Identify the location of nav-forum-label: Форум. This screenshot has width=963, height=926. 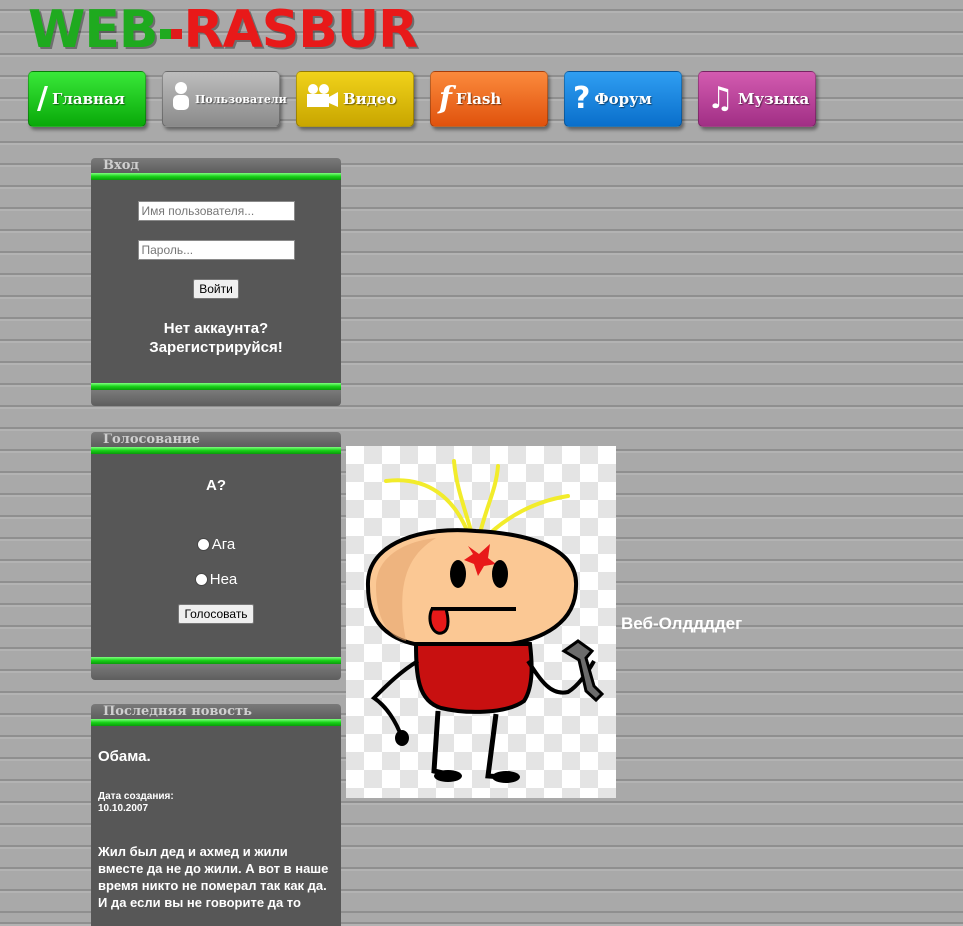
(623, 99).